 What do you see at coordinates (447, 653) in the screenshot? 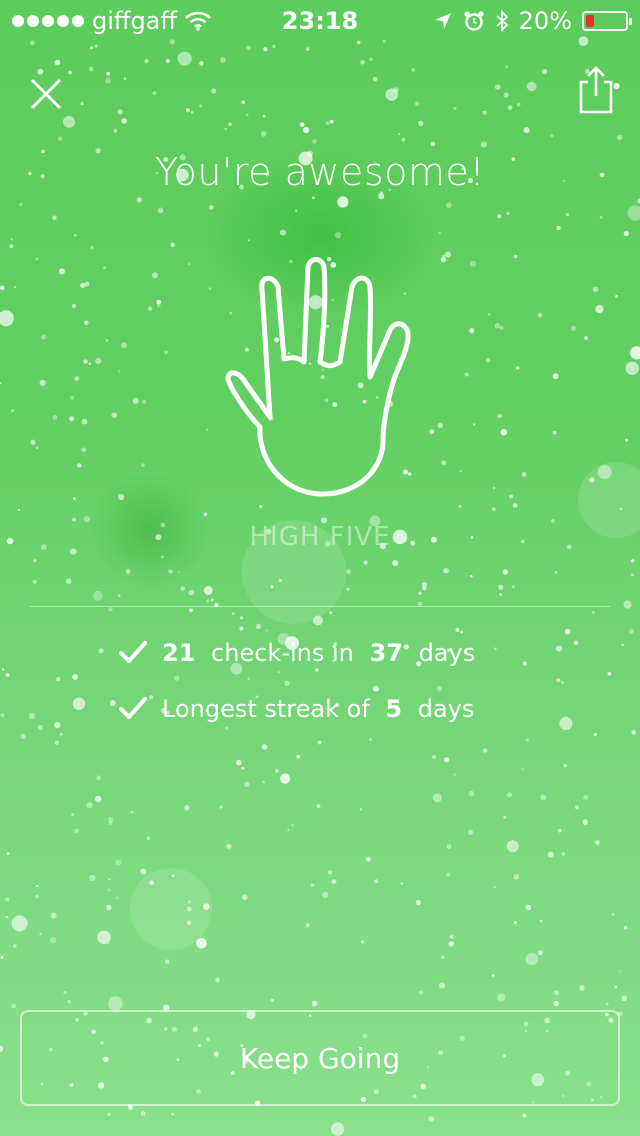
I see `days-text: days` at bounding box center [447, 653].